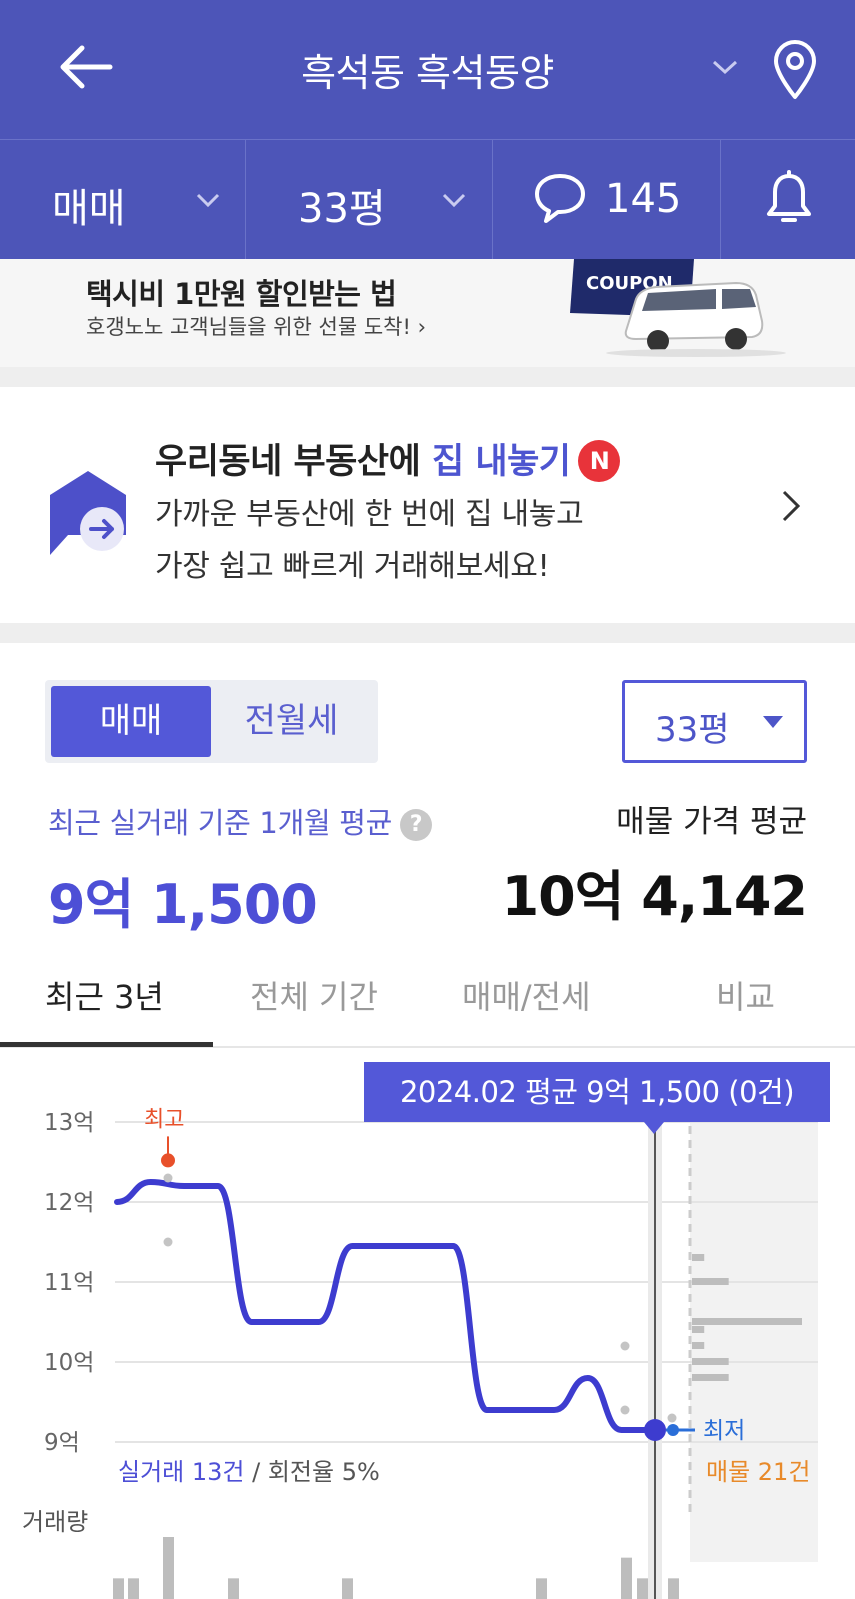 This screenshot has height=1599, width=855. What do you see at coordinates (69, 1283) in the screenshot?
I see `y-tick-label: 11억` at bounding box center [69, 1283].